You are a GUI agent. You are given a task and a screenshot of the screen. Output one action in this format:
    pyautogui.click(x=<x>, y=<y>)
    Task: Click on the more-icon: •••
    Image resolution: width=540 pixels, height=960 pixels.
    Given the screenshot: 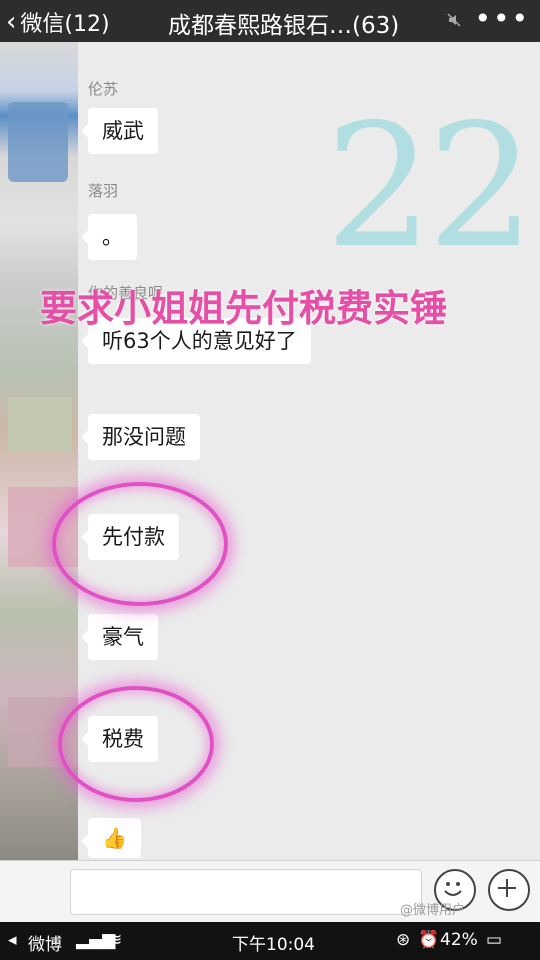 What is the action you would take?
    pyautogui.click(x=502, y=18)
    